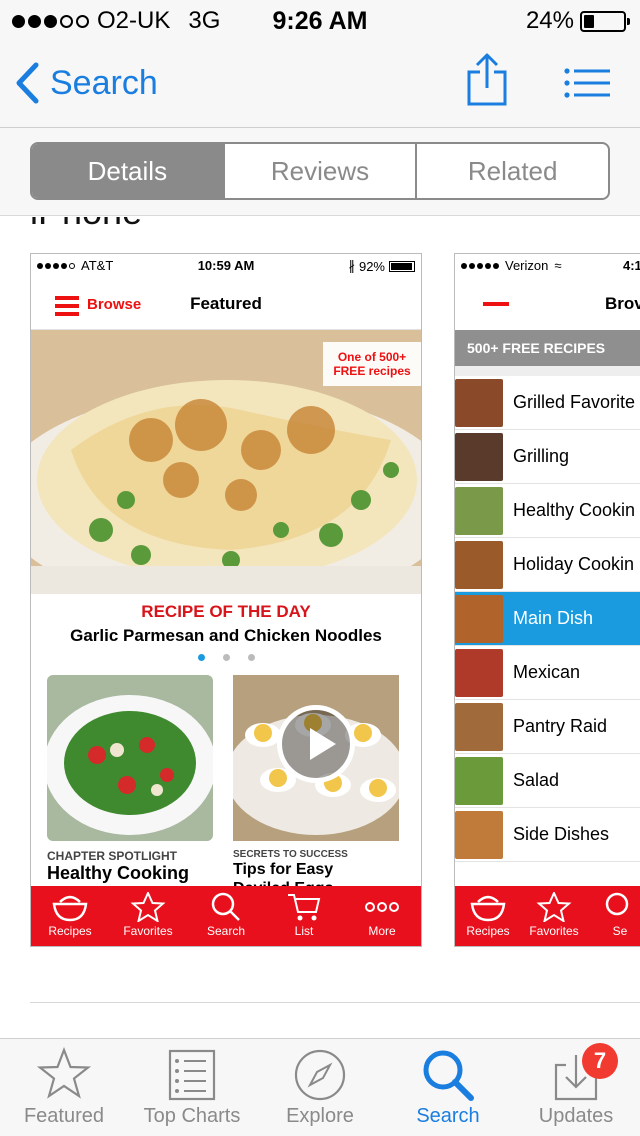 The height and width of the screenshot is (1136, 640). Describe the element at coordinates (382, 907) in the screenshot. I see `more-icon` at that location.